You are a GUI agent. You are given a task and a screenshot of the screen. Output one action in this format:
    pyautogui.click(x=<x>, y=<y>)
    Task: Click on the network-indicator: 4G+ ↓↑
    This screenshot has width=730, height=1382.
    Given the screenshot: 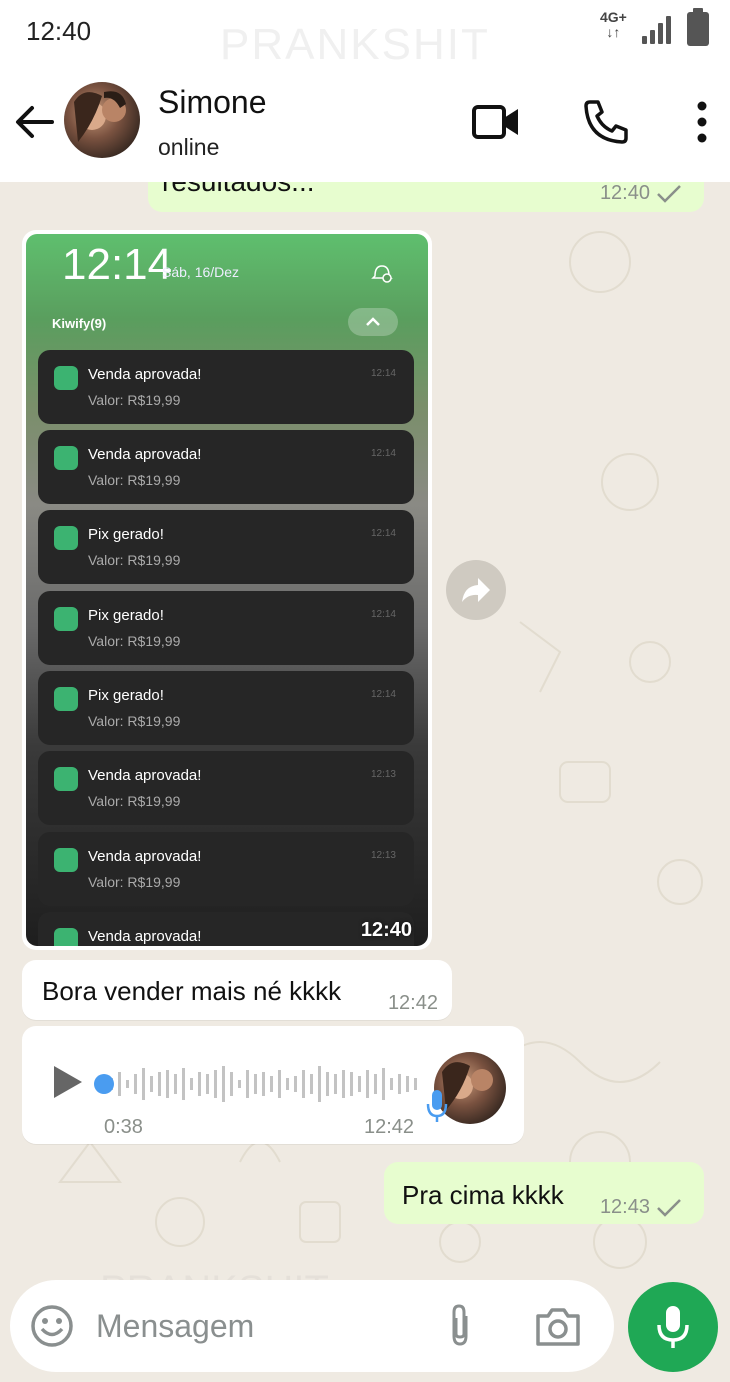 What is the action you would take?
    pyautogui.click(x=613, y=25)
    